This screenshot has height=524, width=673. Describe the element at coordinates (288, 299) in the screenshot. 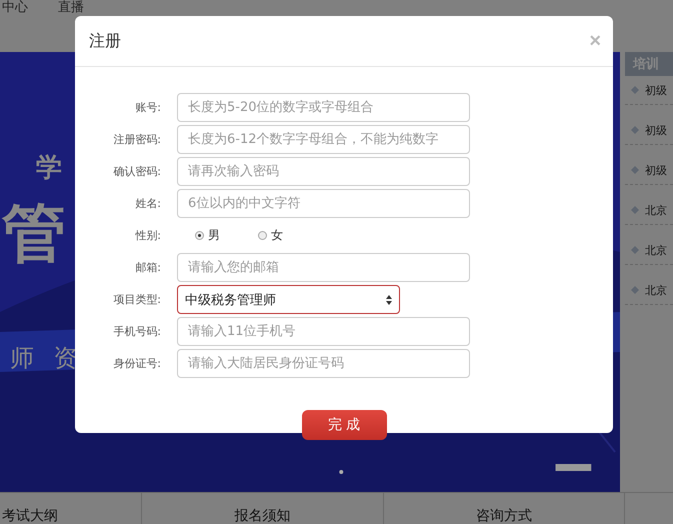

I see `select-field: 中级税务管理师` at that location.